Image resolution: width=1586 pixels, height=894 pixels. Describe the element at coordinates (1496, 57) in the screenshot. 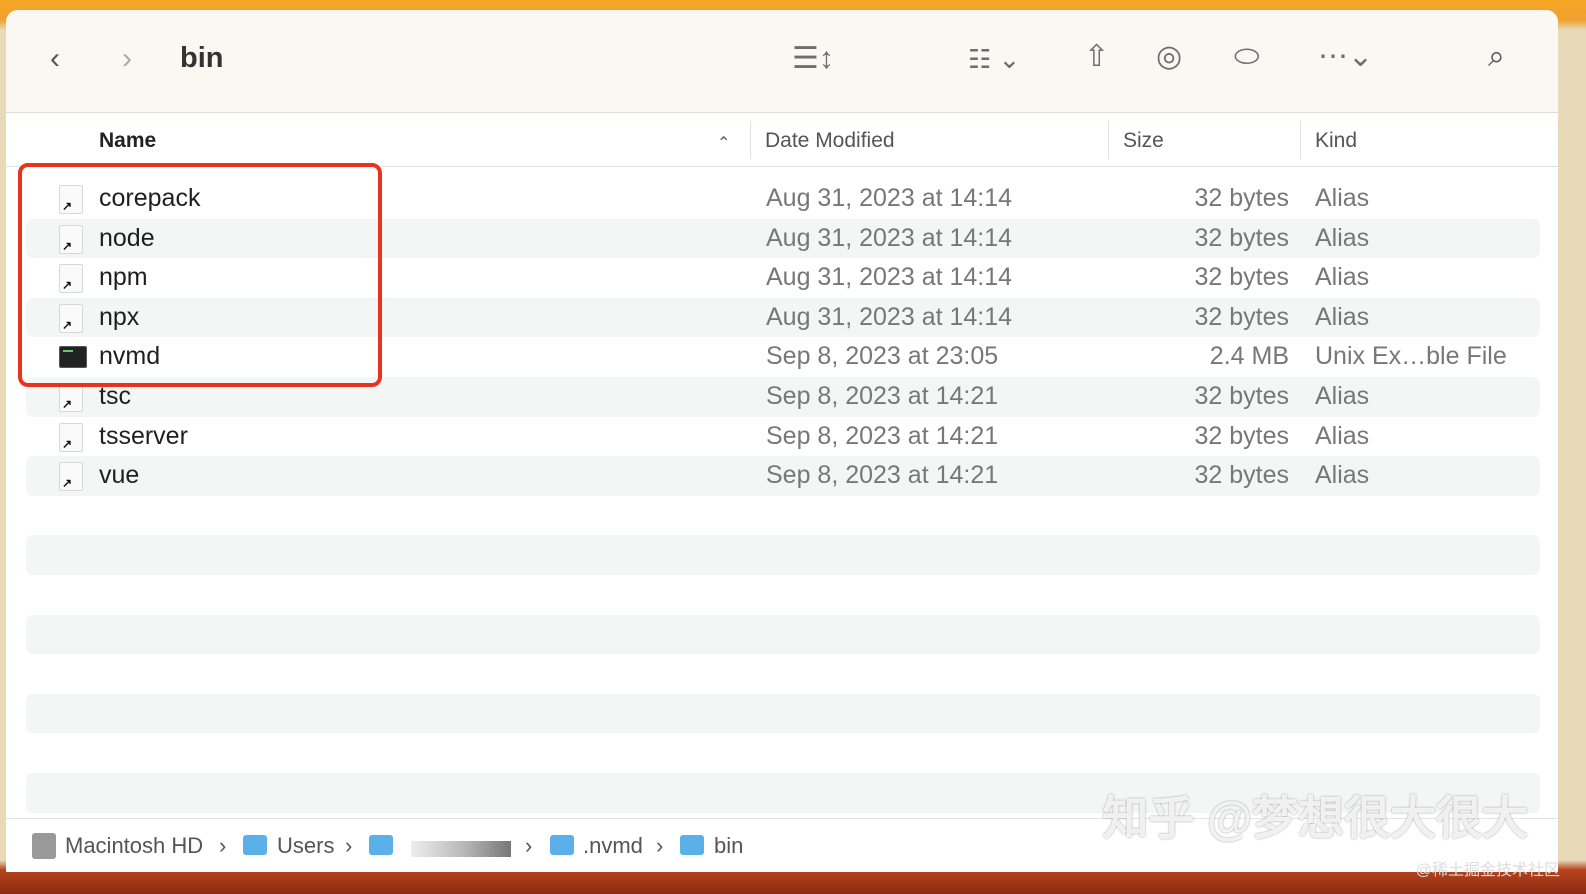

I see `search-icon: ⌕` at that location.